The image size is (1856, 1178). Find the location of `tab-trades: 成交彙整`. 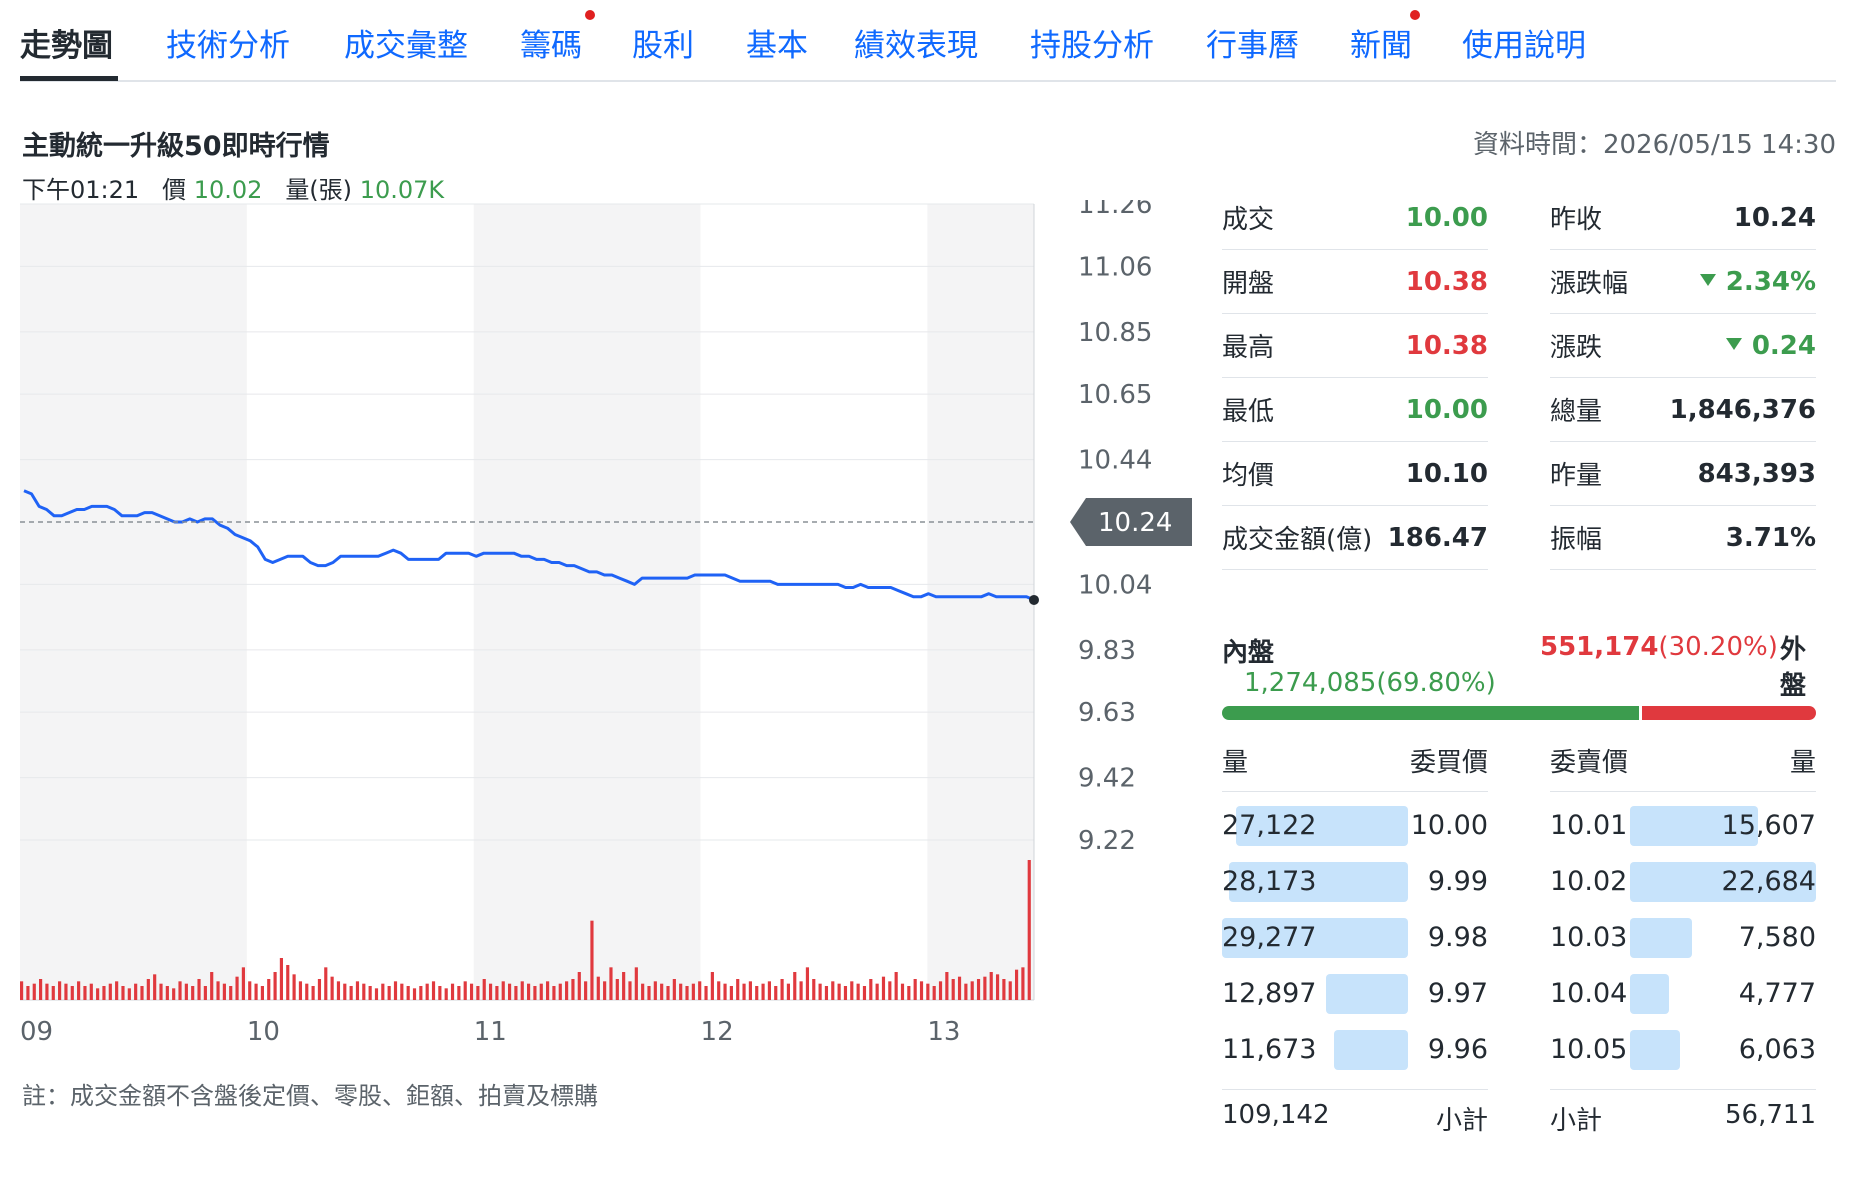

tab-trades: 成交彙整 is located at coordinates (406, 42).